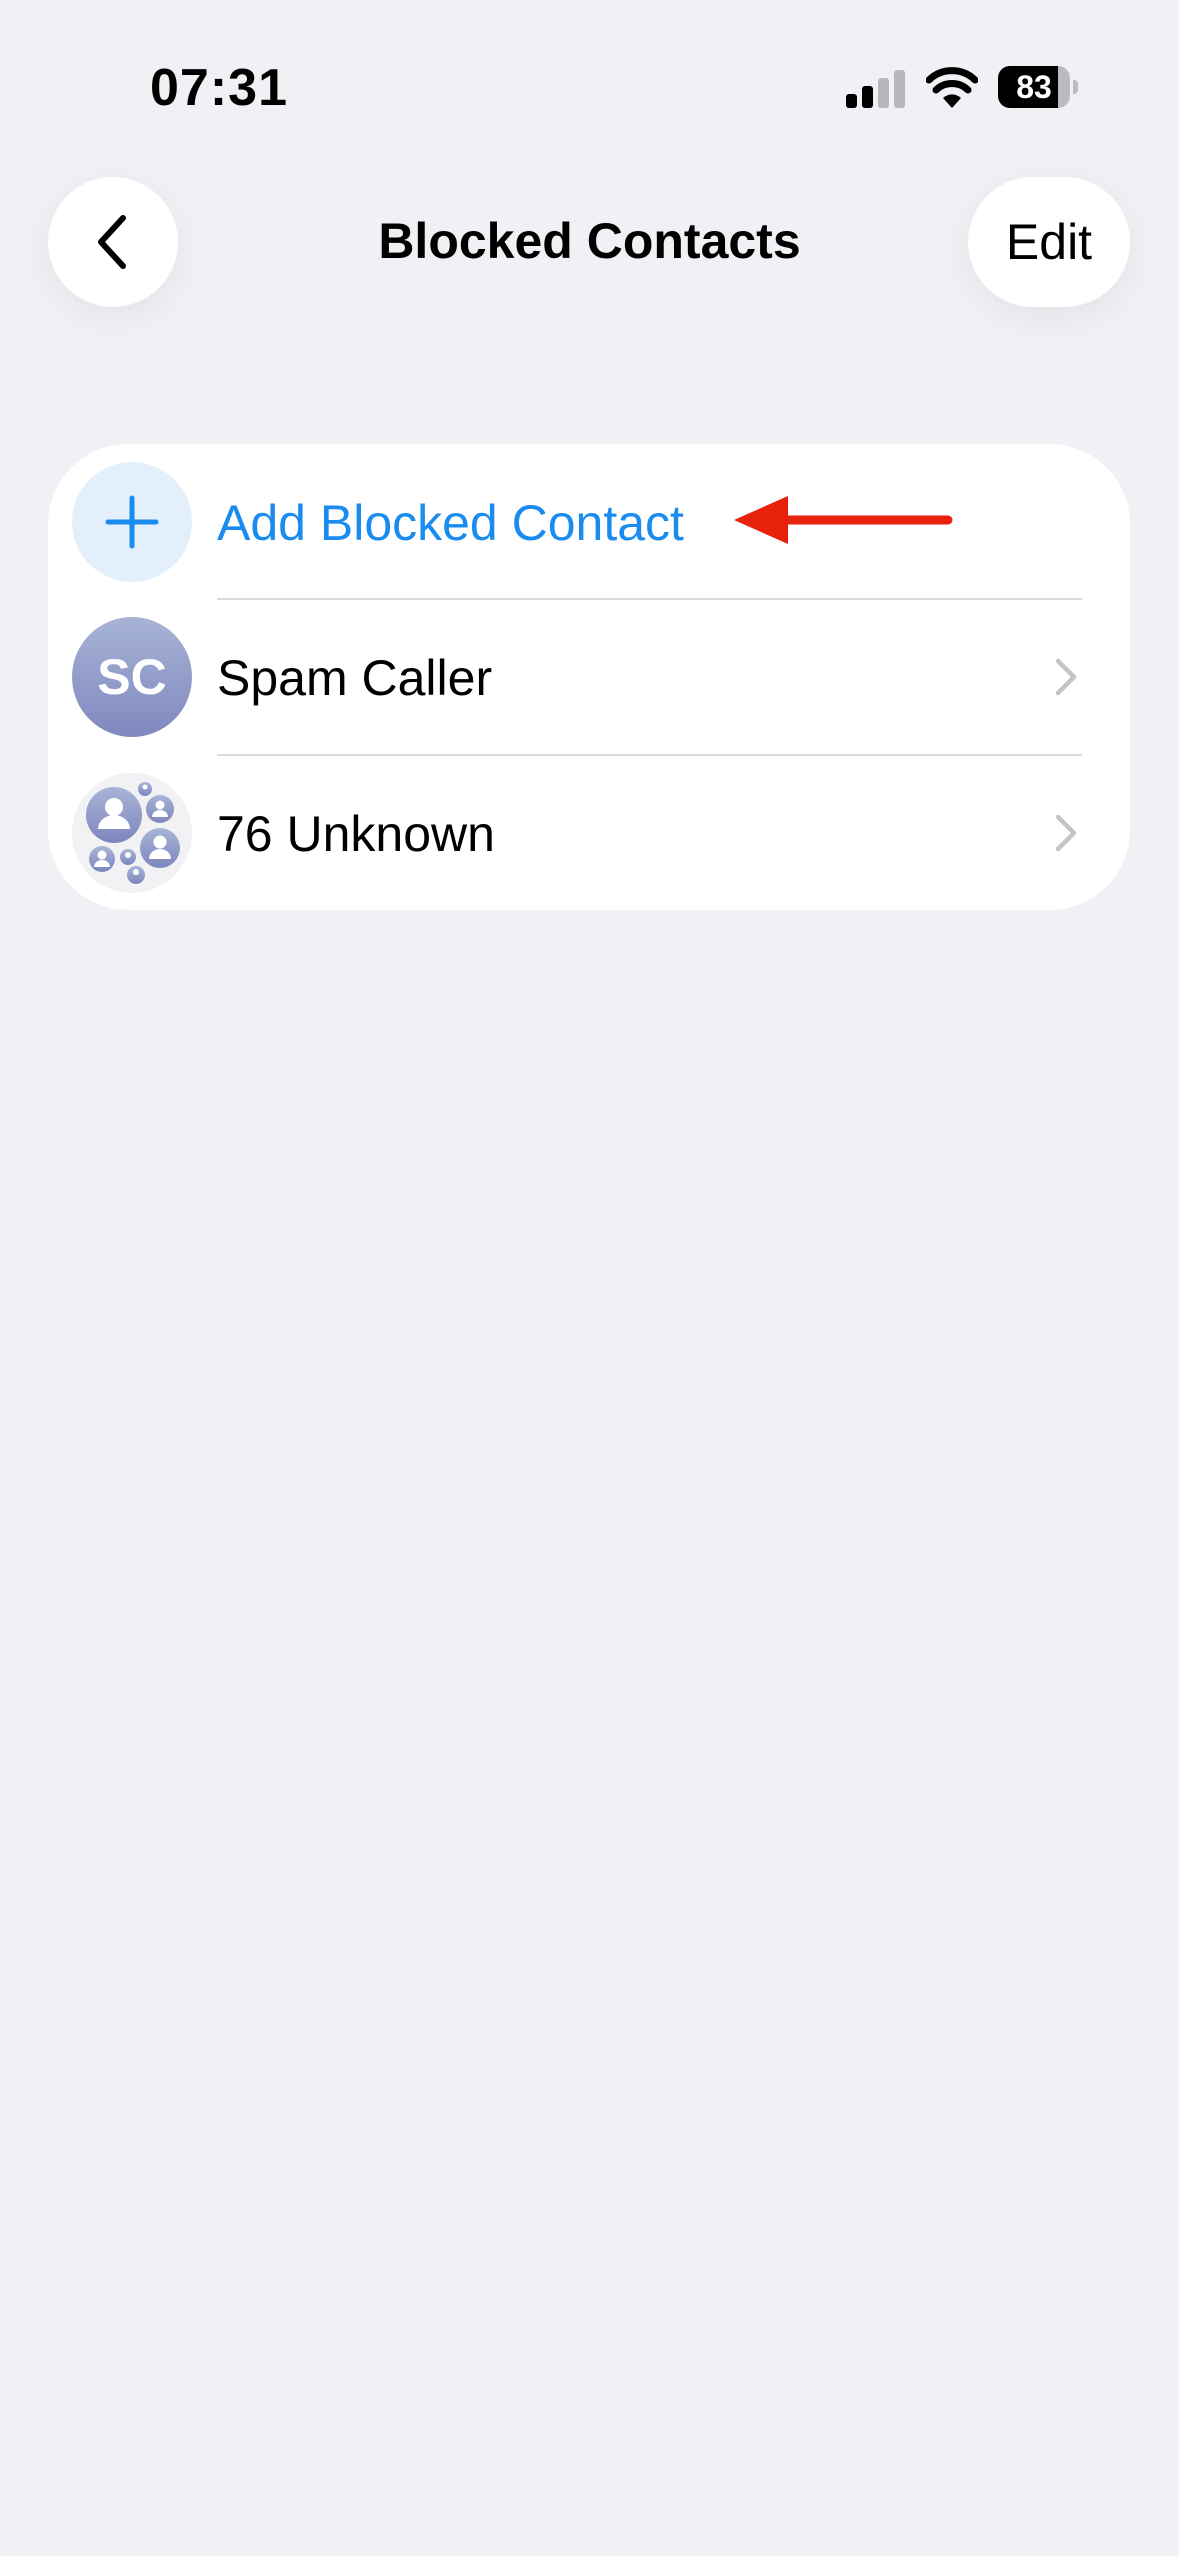 This screenshot has width=1179, height=2556. I want to click on contact-name: 76 Unknown, so click(356, 834).